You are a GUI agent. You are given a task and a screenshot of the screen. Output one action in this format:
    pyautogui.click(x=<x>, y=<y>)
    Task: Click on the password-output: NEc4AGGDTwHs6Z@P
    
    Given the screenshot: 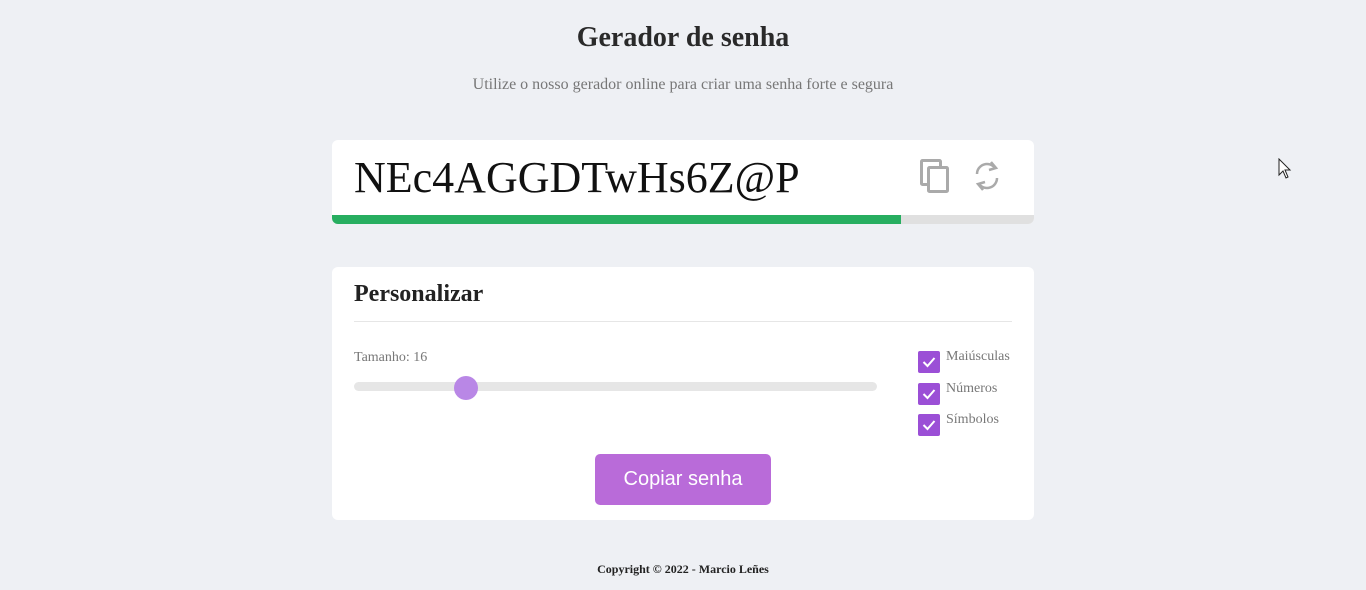 What is the action you would take?
    pyautogui.click(x=577, y=177)
    